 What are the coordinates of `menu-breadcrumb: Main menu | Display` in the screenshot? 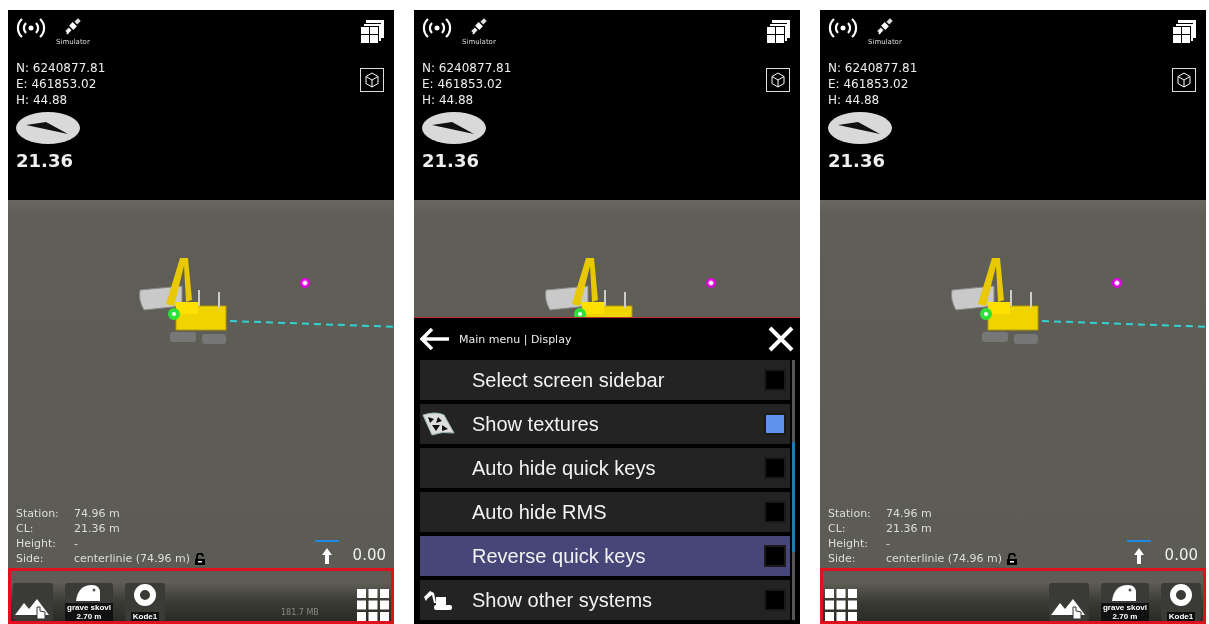 It's located at (516, 339).